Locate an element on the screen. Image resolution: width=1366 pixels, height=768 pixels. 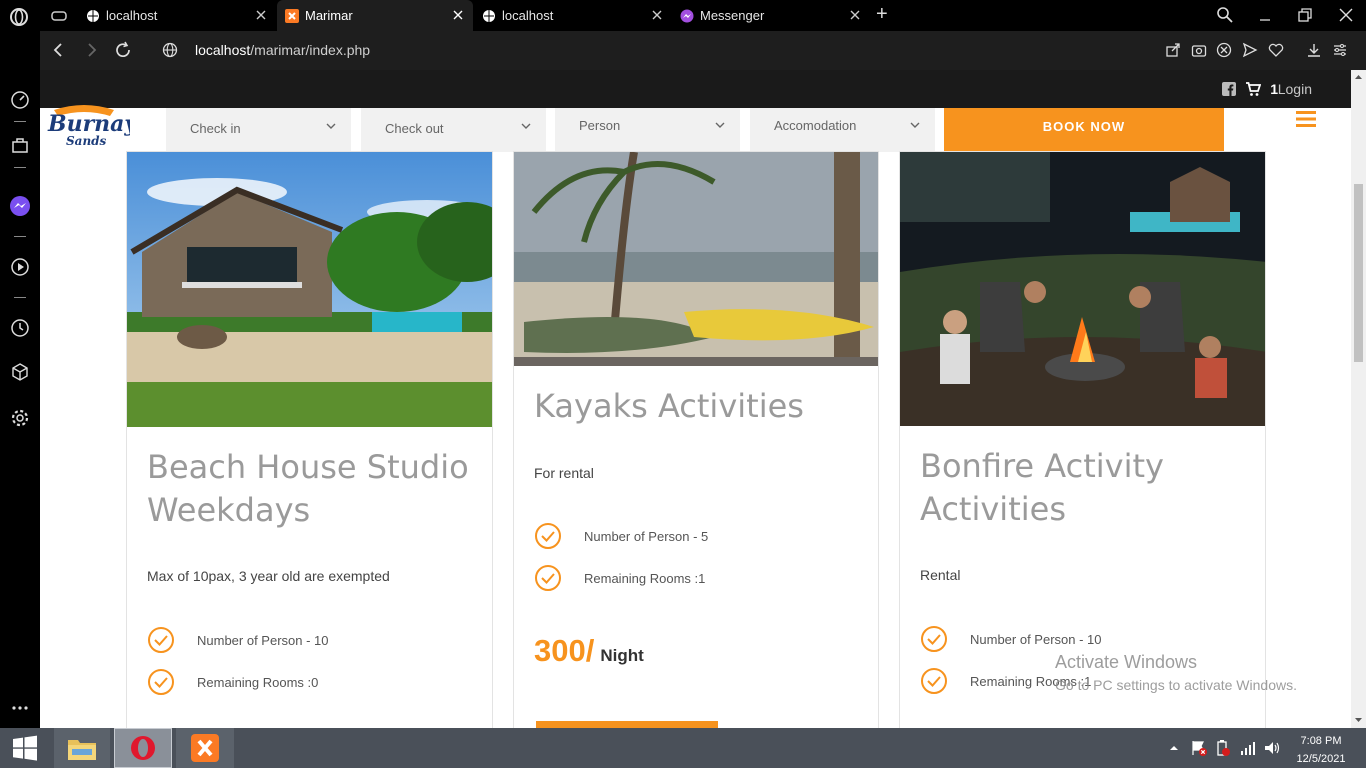
browser-tab-bar: localhost Marimar localhost Messenger + is located at coordinates (683, 15).